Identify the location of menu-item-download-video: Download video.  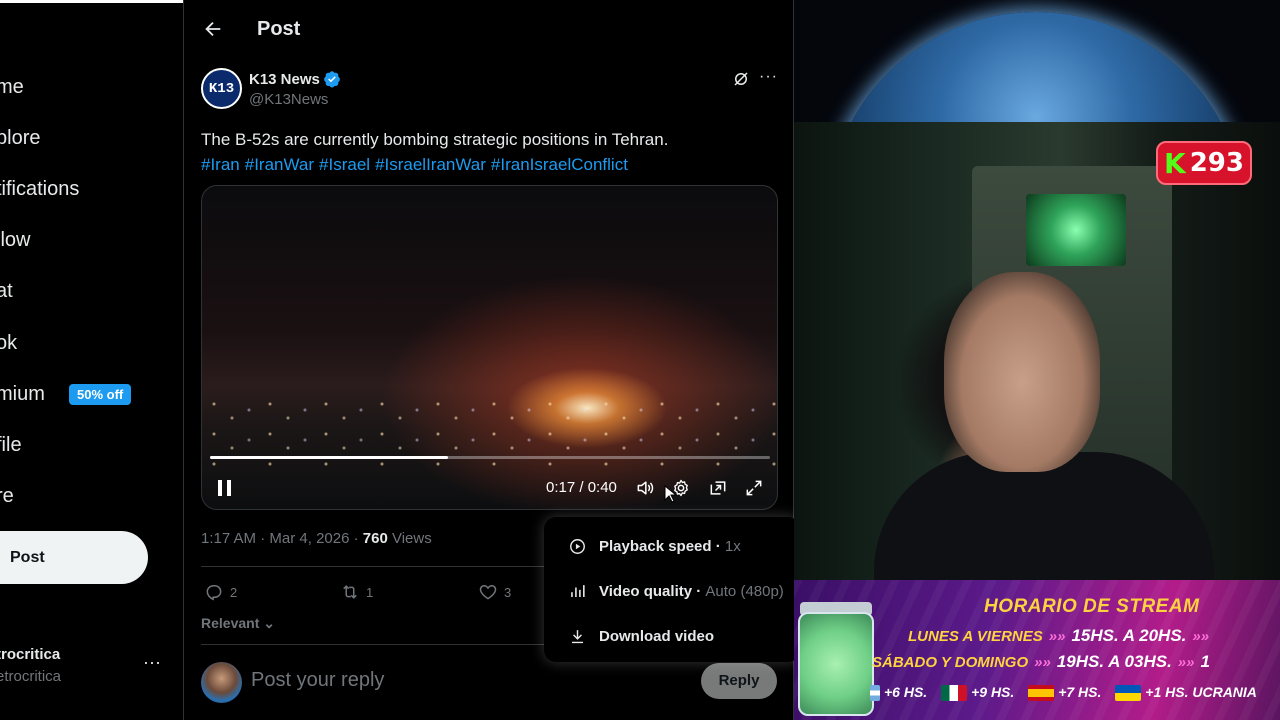
(641, 636).